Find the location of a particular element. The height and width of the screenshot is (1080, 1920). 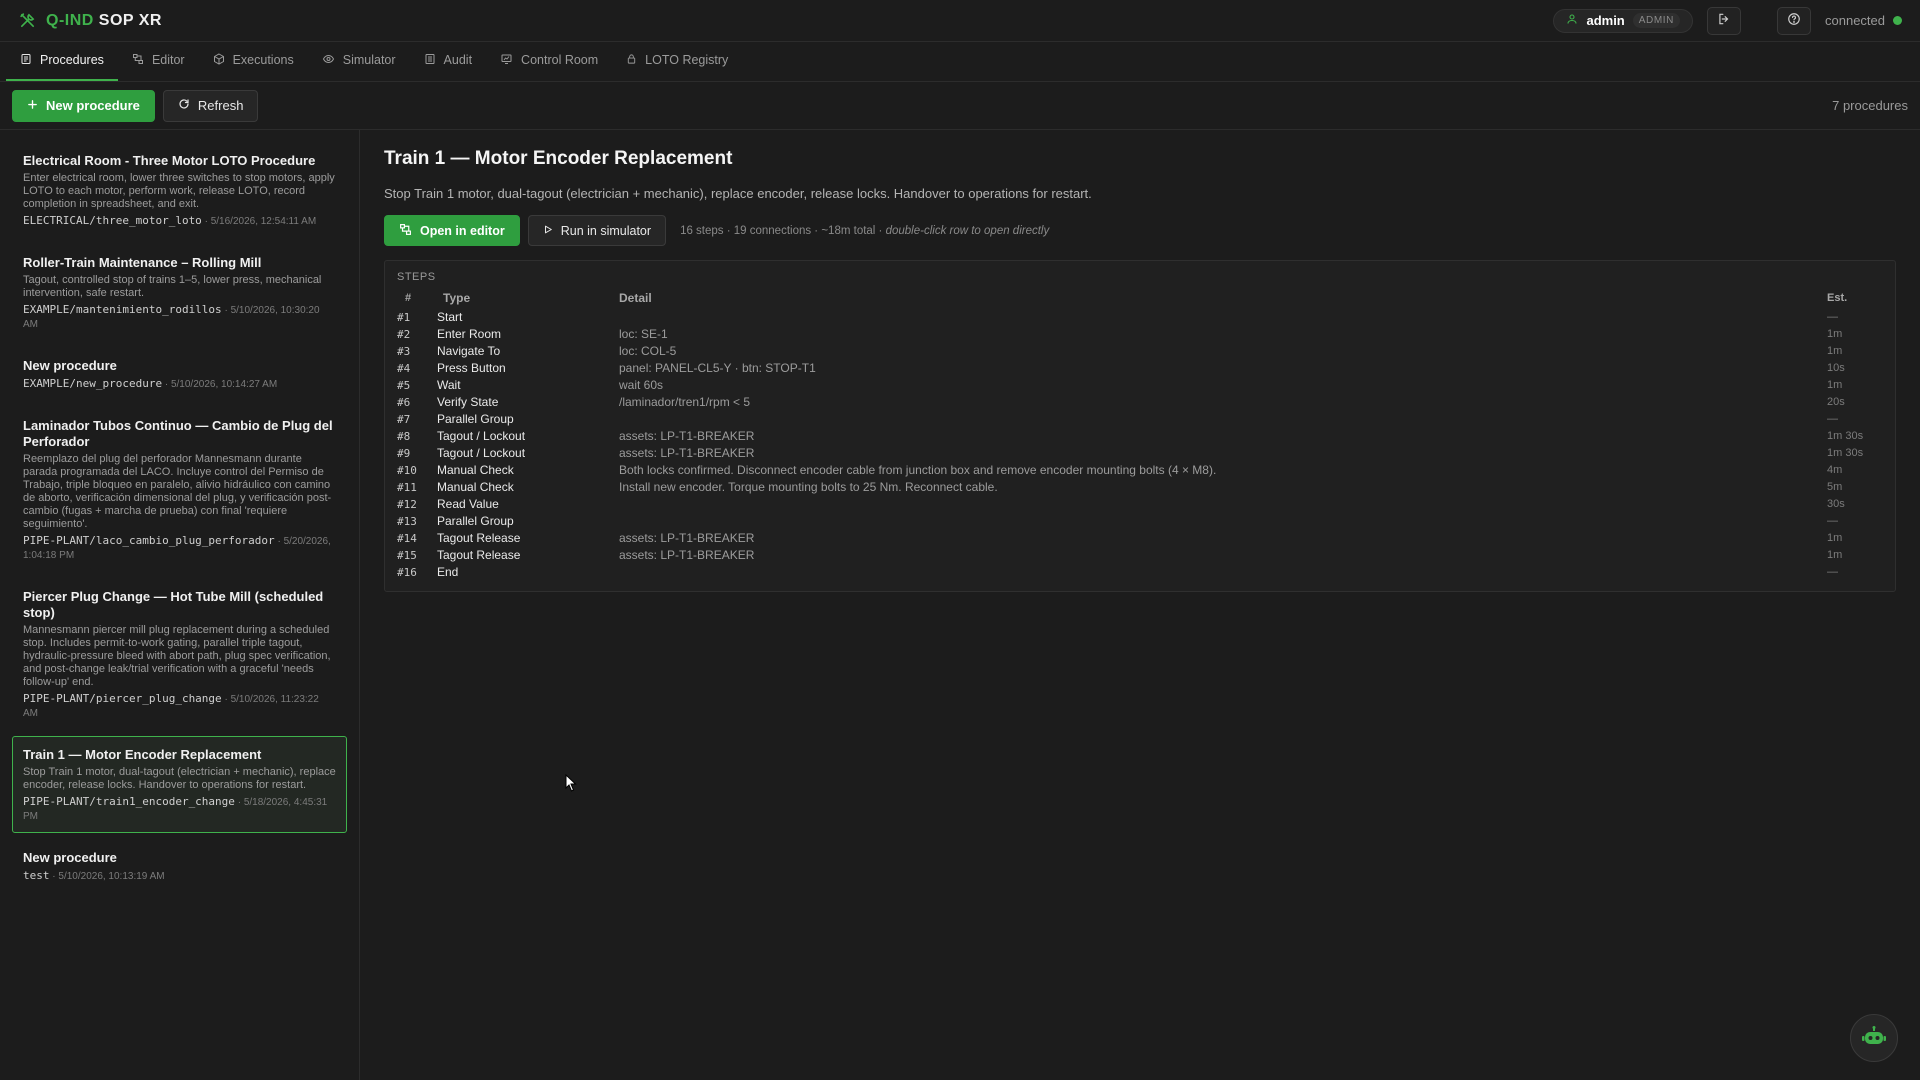

step-num: #10 is located at coordinates (407, 470).